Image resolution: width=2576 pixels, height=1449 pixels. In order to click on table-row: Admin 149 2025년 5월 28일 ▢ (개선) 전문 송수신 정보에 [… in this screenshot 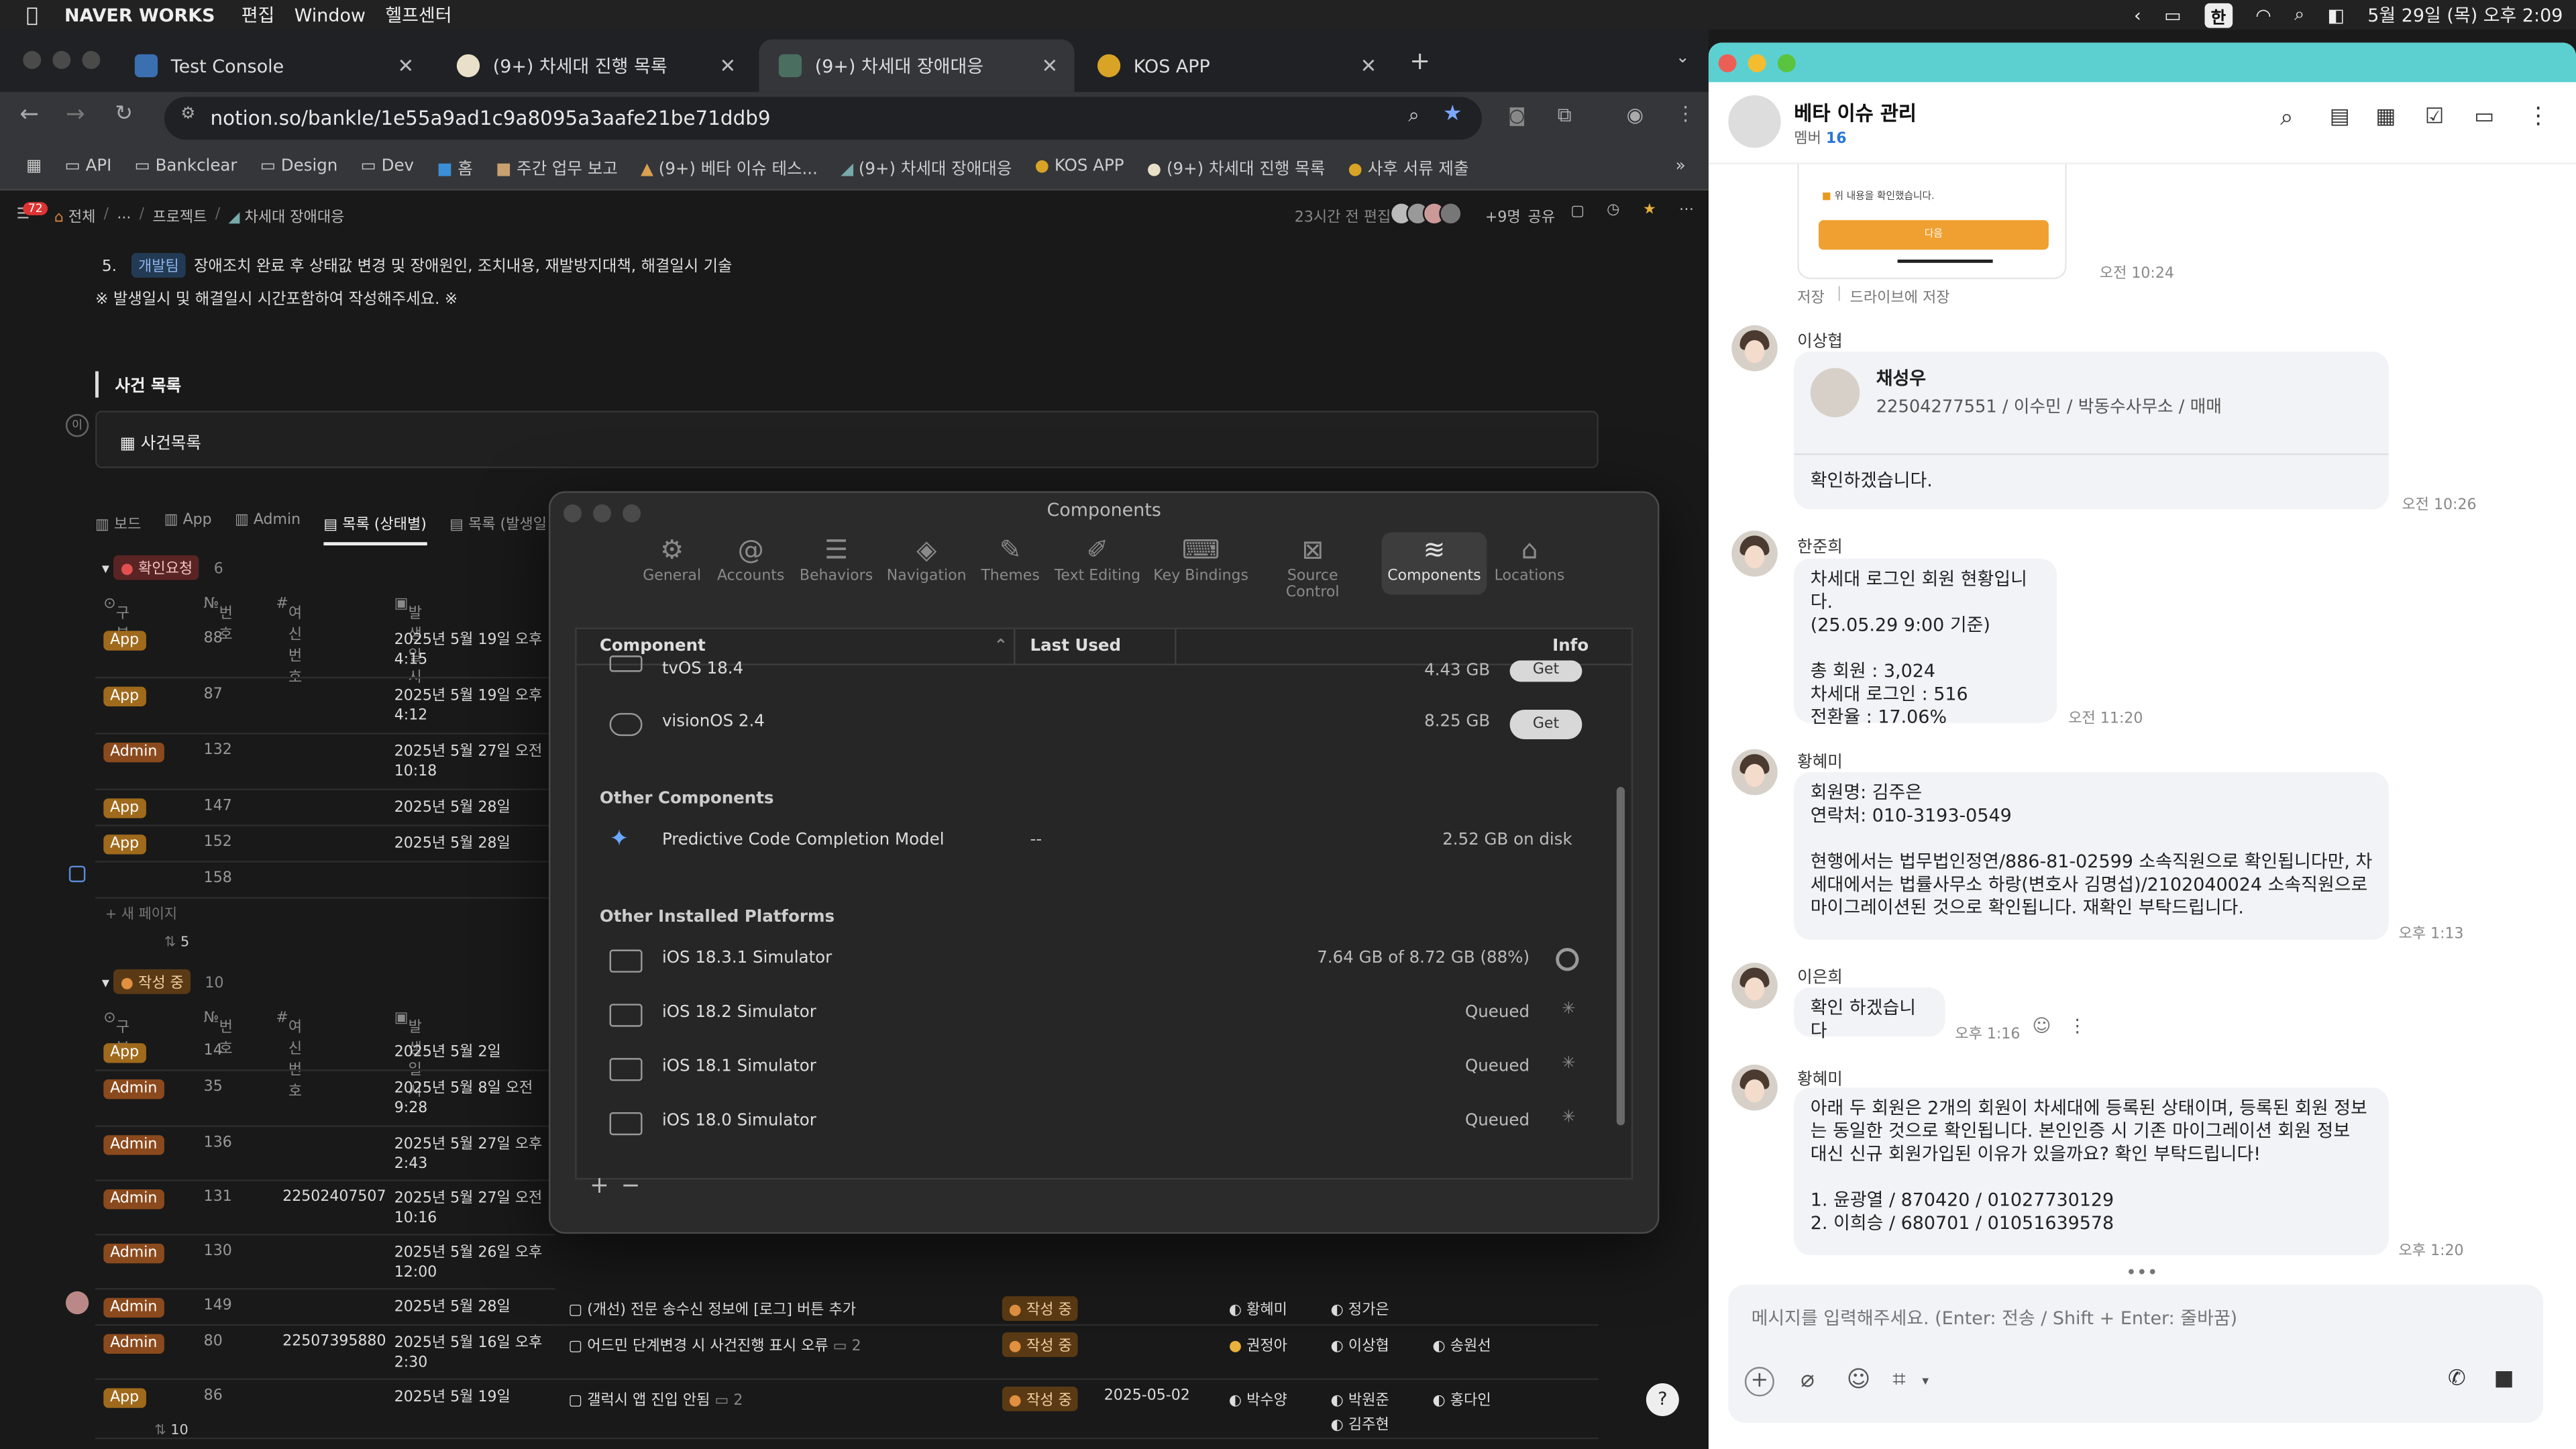, I will do `click(847, 1307)`.